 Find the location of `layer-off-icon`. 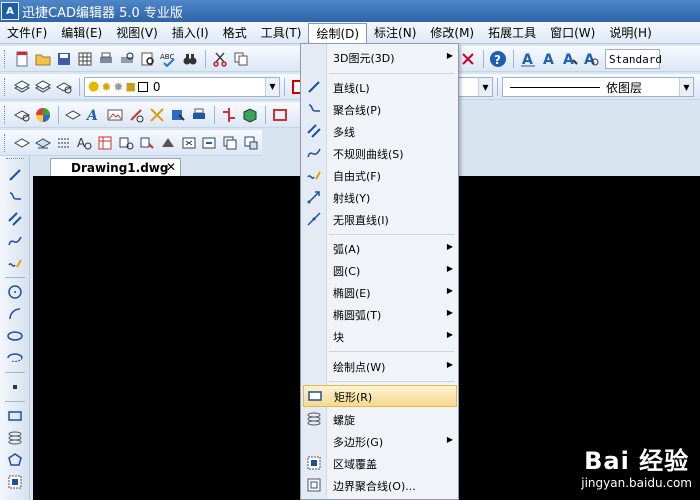

layer-off-icon is located at coordinates (168, 143).